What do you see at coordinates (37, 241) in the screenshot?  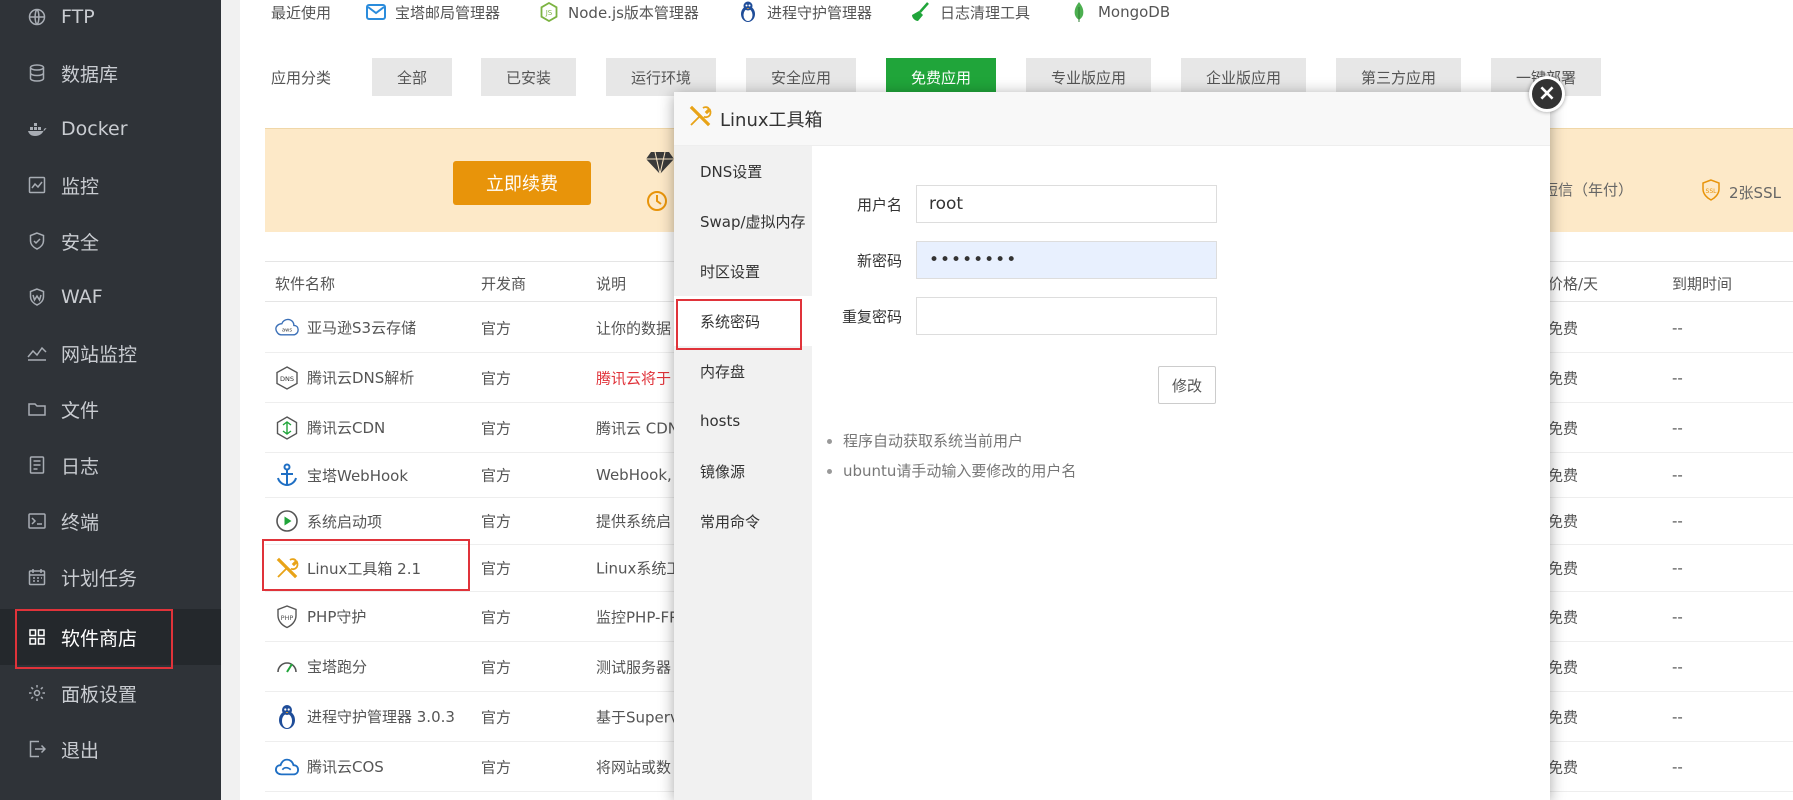 I see `shield-icon` at bounding box center [37, 241].